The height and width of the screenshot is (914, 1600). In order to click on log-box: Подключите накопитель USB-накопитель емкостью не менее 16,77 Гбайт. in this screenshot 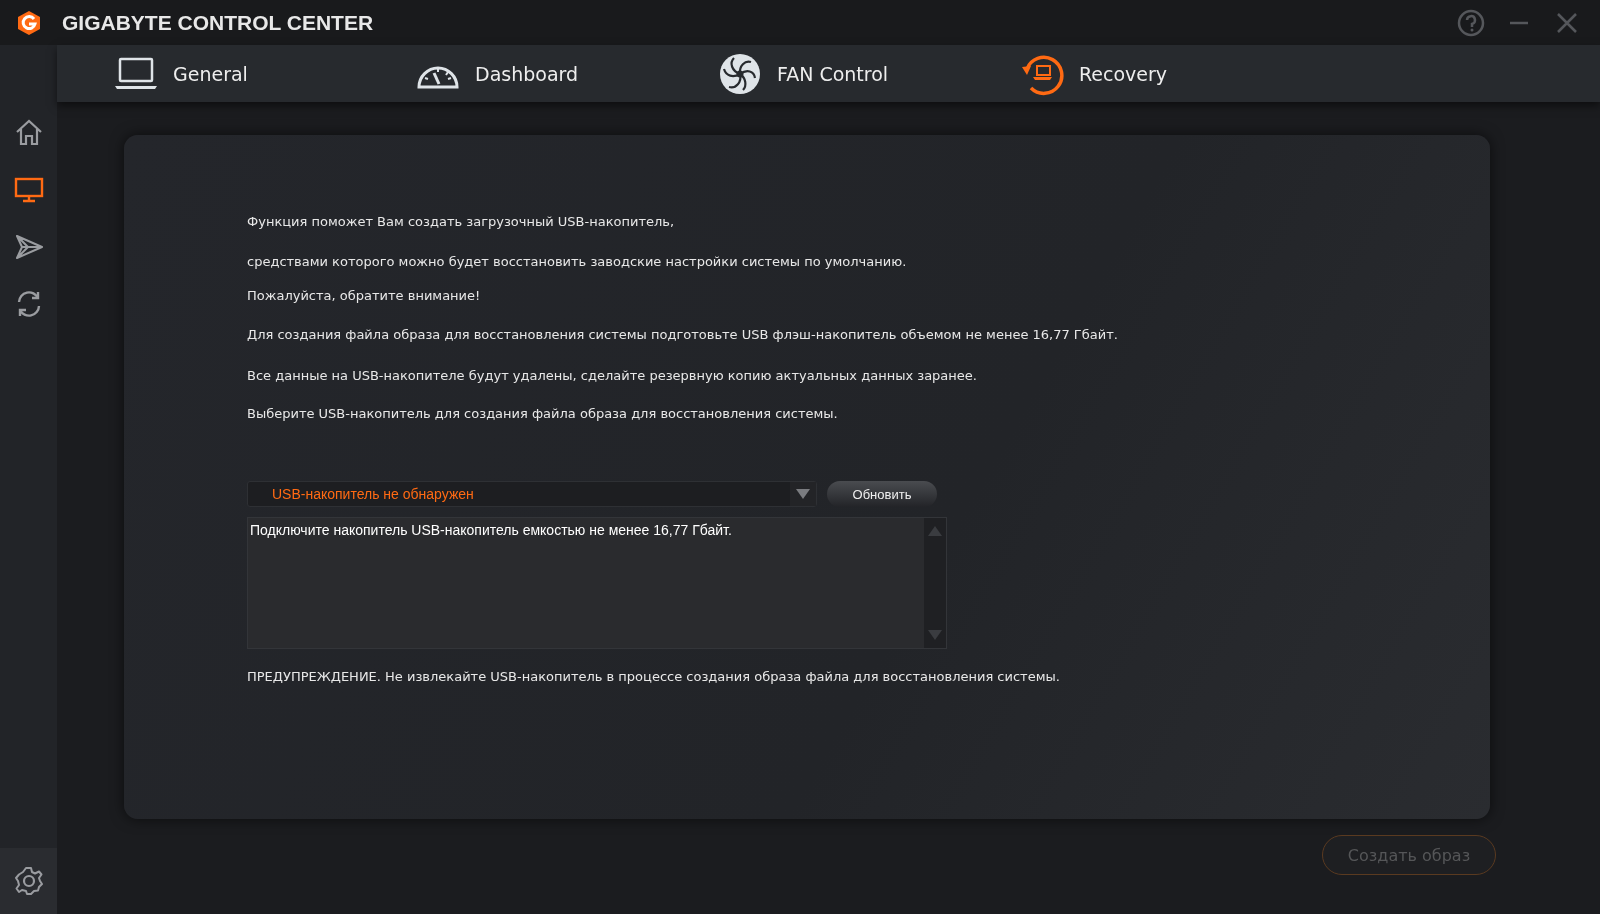, I will do `click(597, 583)`.